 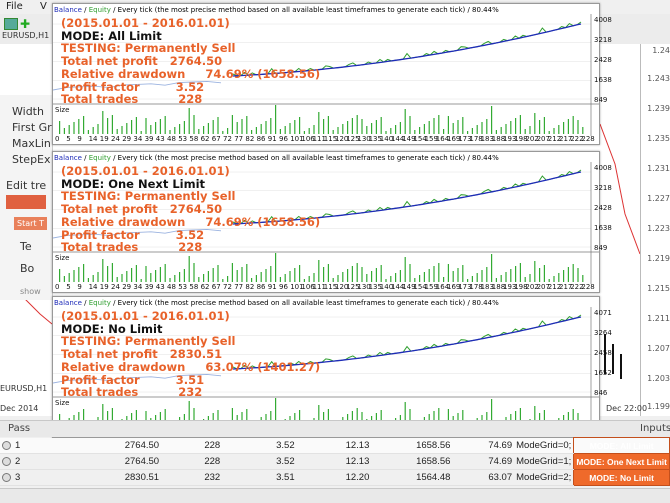 What do you see at coordinates (43, 6) in the screenshot?
I see `menu-view: V` at bounding box center [43, 6].